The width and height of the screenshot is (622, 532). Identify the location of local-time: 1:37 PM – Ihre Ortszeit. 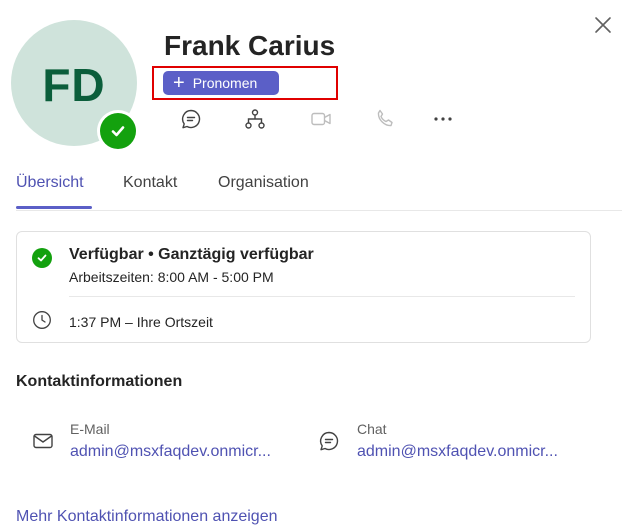
(141, 322).